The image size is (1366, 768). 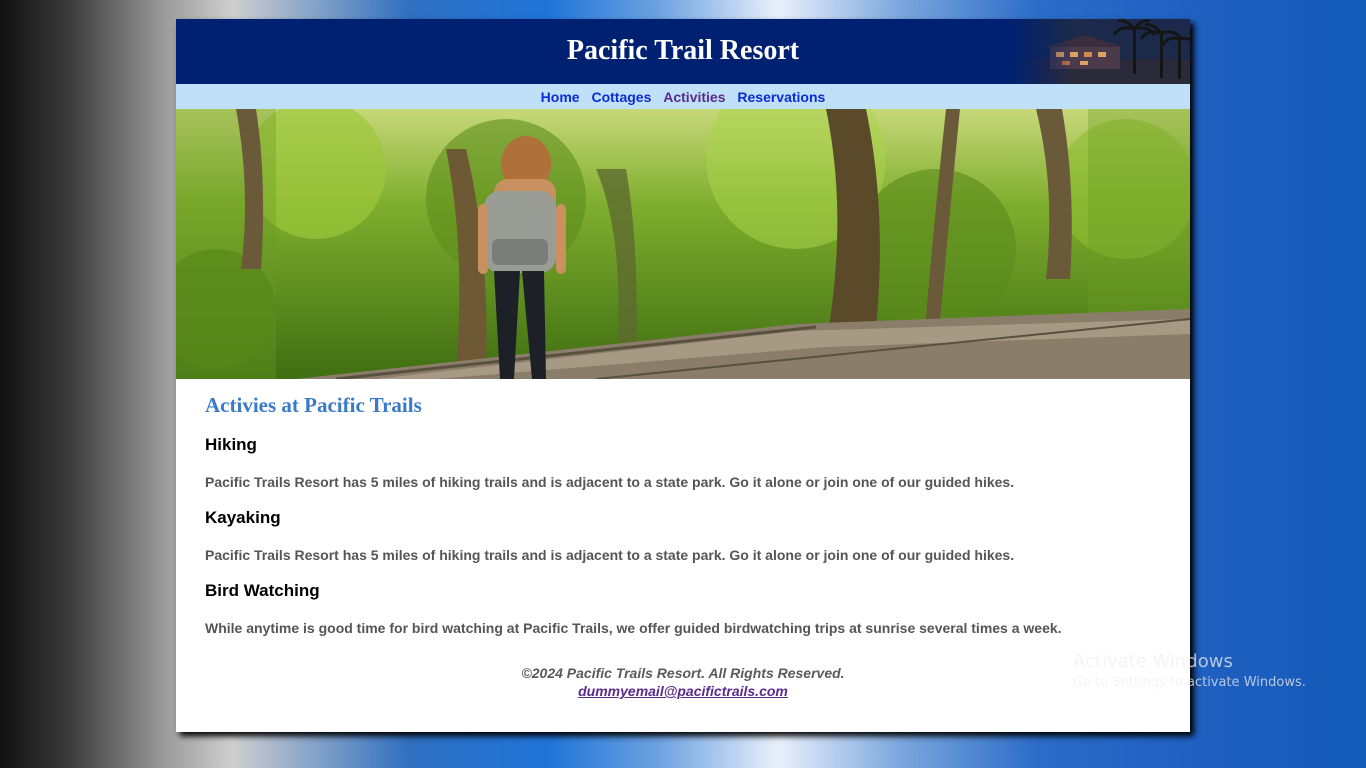 I want to click on section-title-bird-watching: Bird Watching, so click(x=262, y=590).